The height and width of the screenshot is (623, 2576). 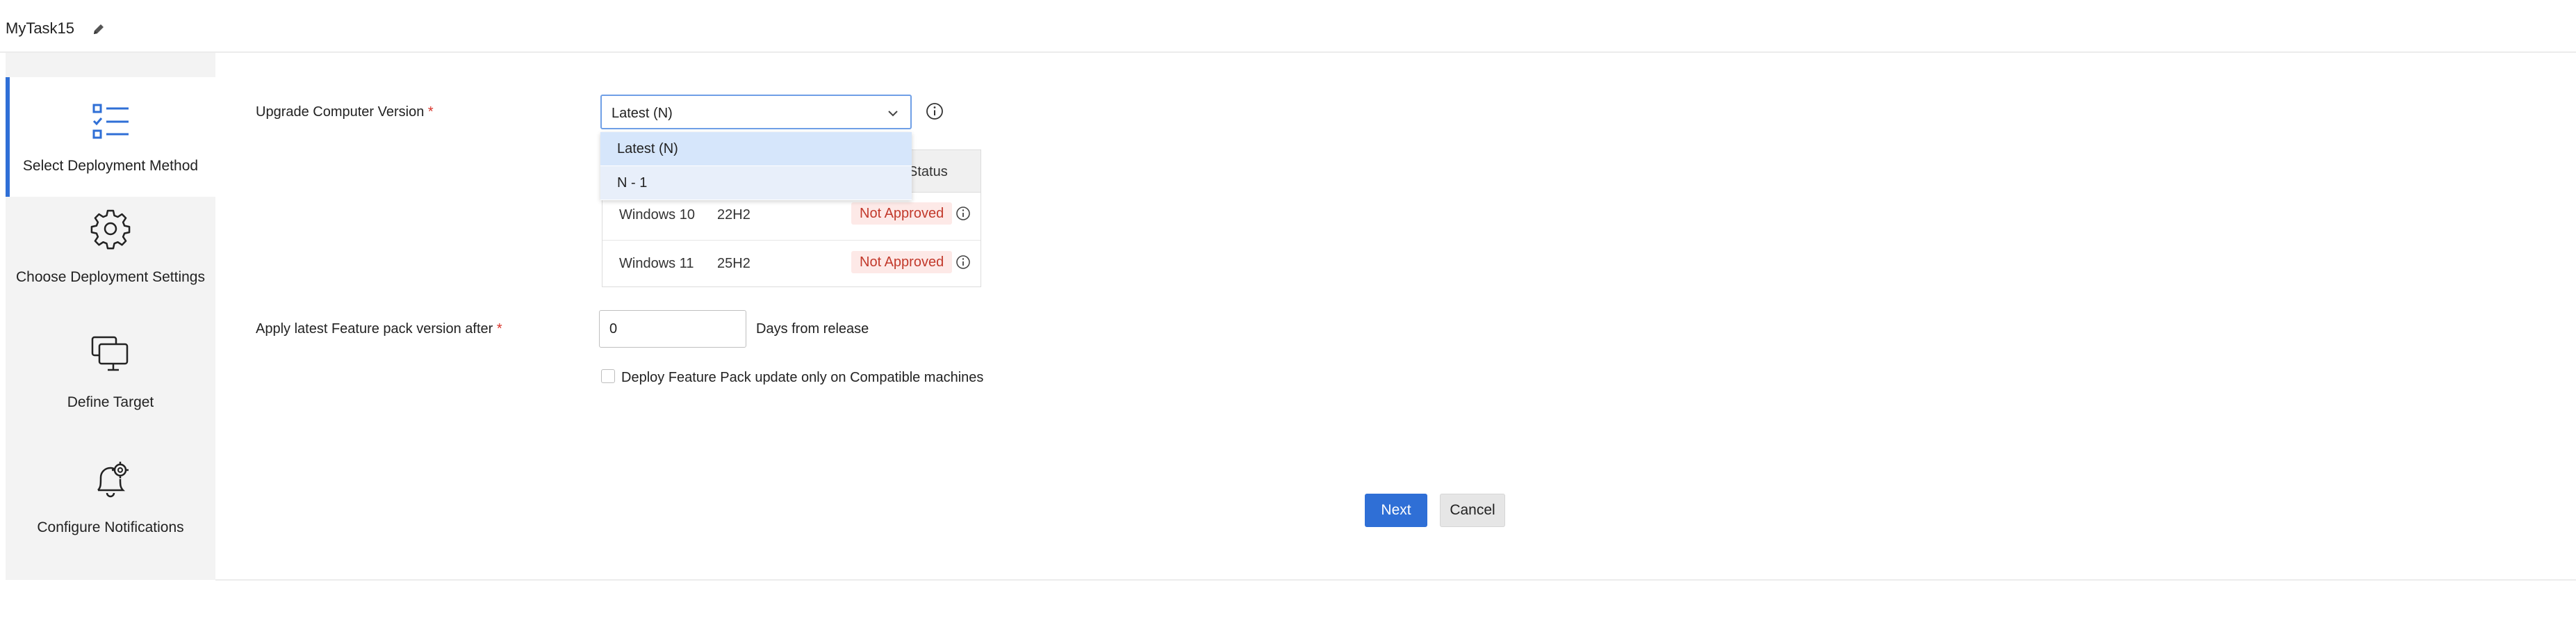 I want to click on os-name: Windows 11, so click(x=656, y=263).